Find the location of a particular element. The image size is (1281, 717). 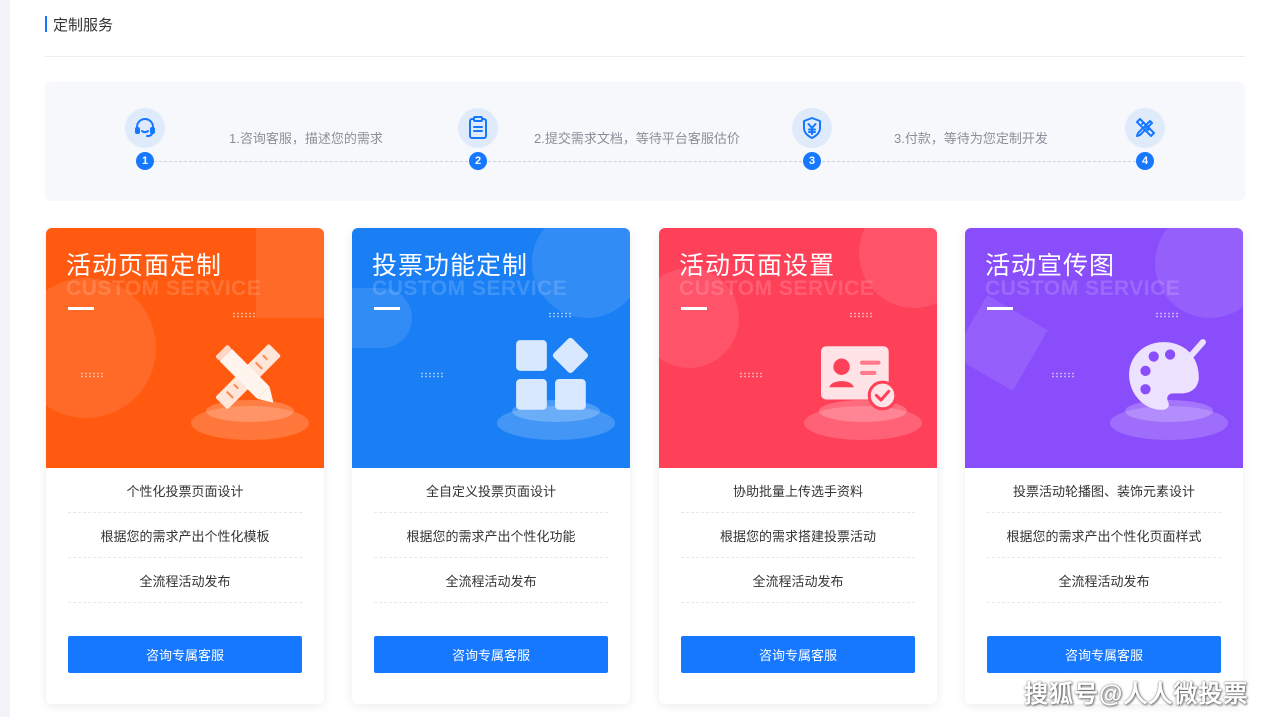

feature-item: 投票活动轮播图、装饰元素设计 is located at coordinates (1104, 490).